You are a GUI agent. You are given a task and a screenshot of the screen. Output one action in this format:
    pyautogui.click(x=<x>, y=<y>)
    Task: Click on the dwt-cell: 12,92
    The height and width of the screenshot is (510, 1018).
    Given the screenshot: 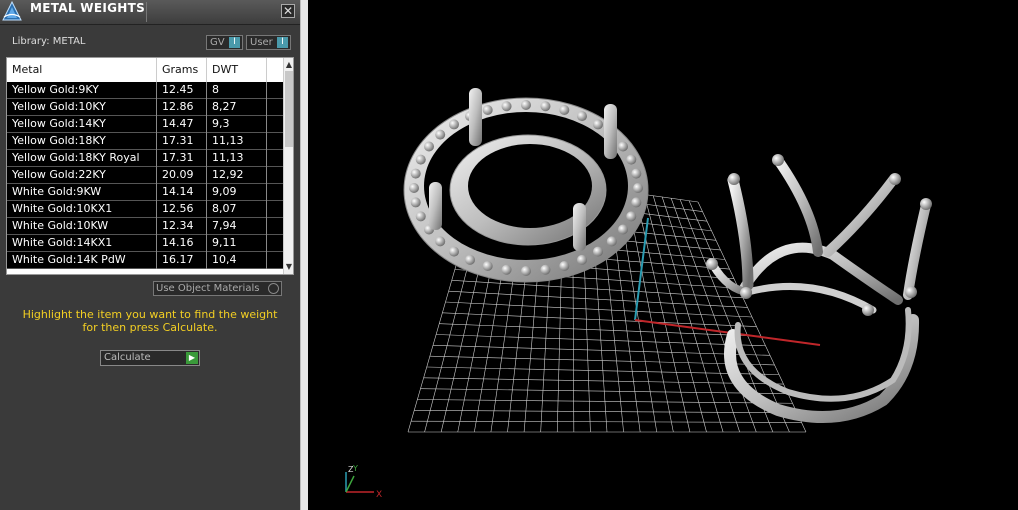 What is the action you would take?
    pyautogui.click(x=237, y=175)
    